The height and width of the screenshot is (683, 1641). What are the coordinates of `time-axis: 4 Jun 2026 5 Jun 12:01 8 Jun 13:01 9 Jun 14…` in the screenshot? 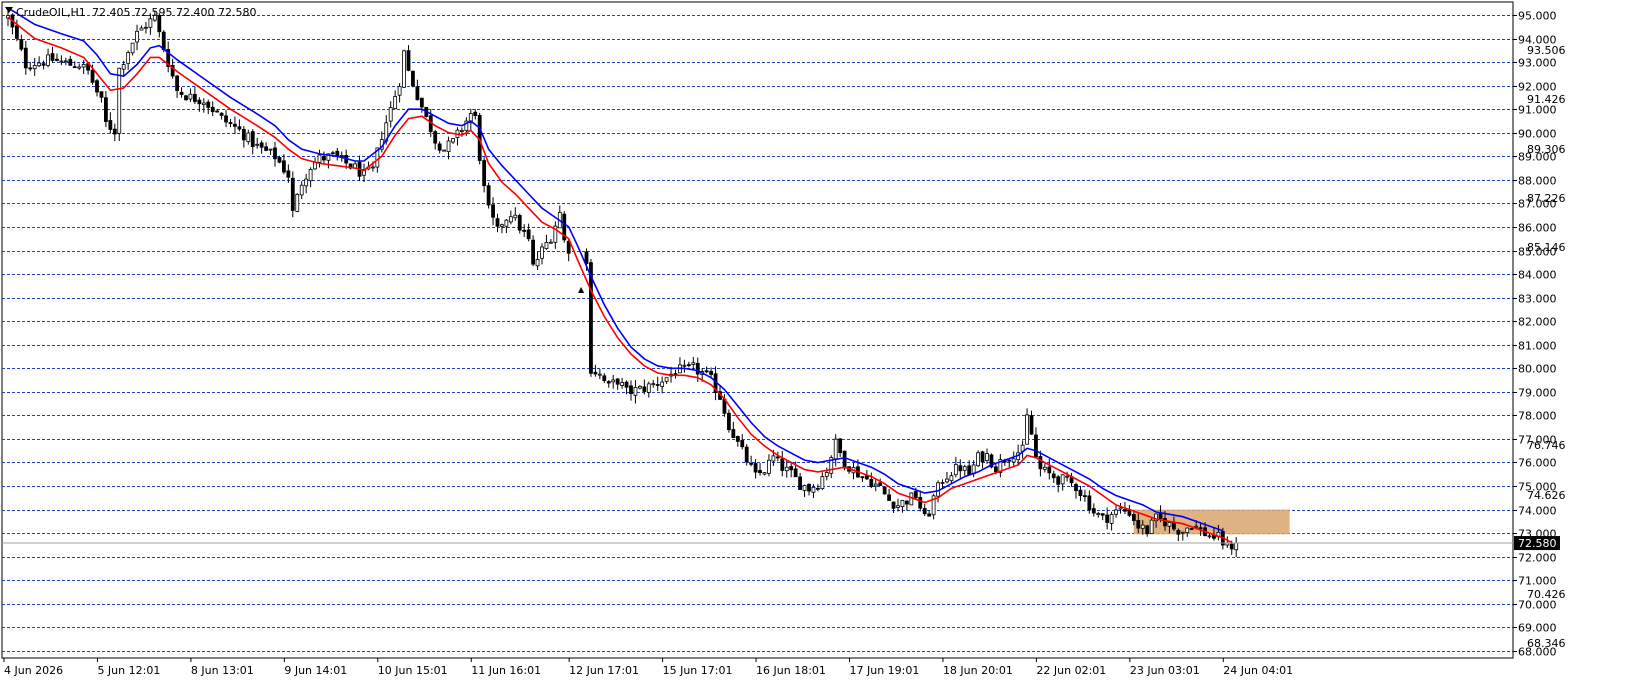 It's located at (648, 667).